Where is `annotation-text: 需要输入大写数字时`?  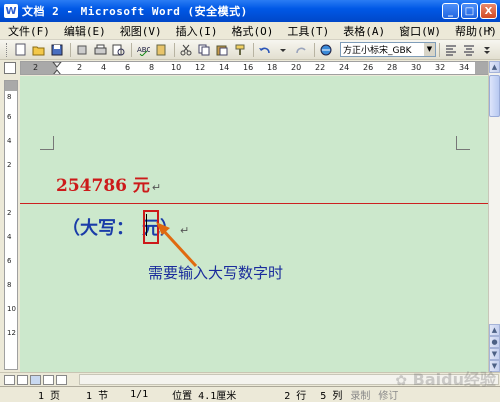
annotation-text: 需要输入大写数字时 is located at coordinates (216, 273).